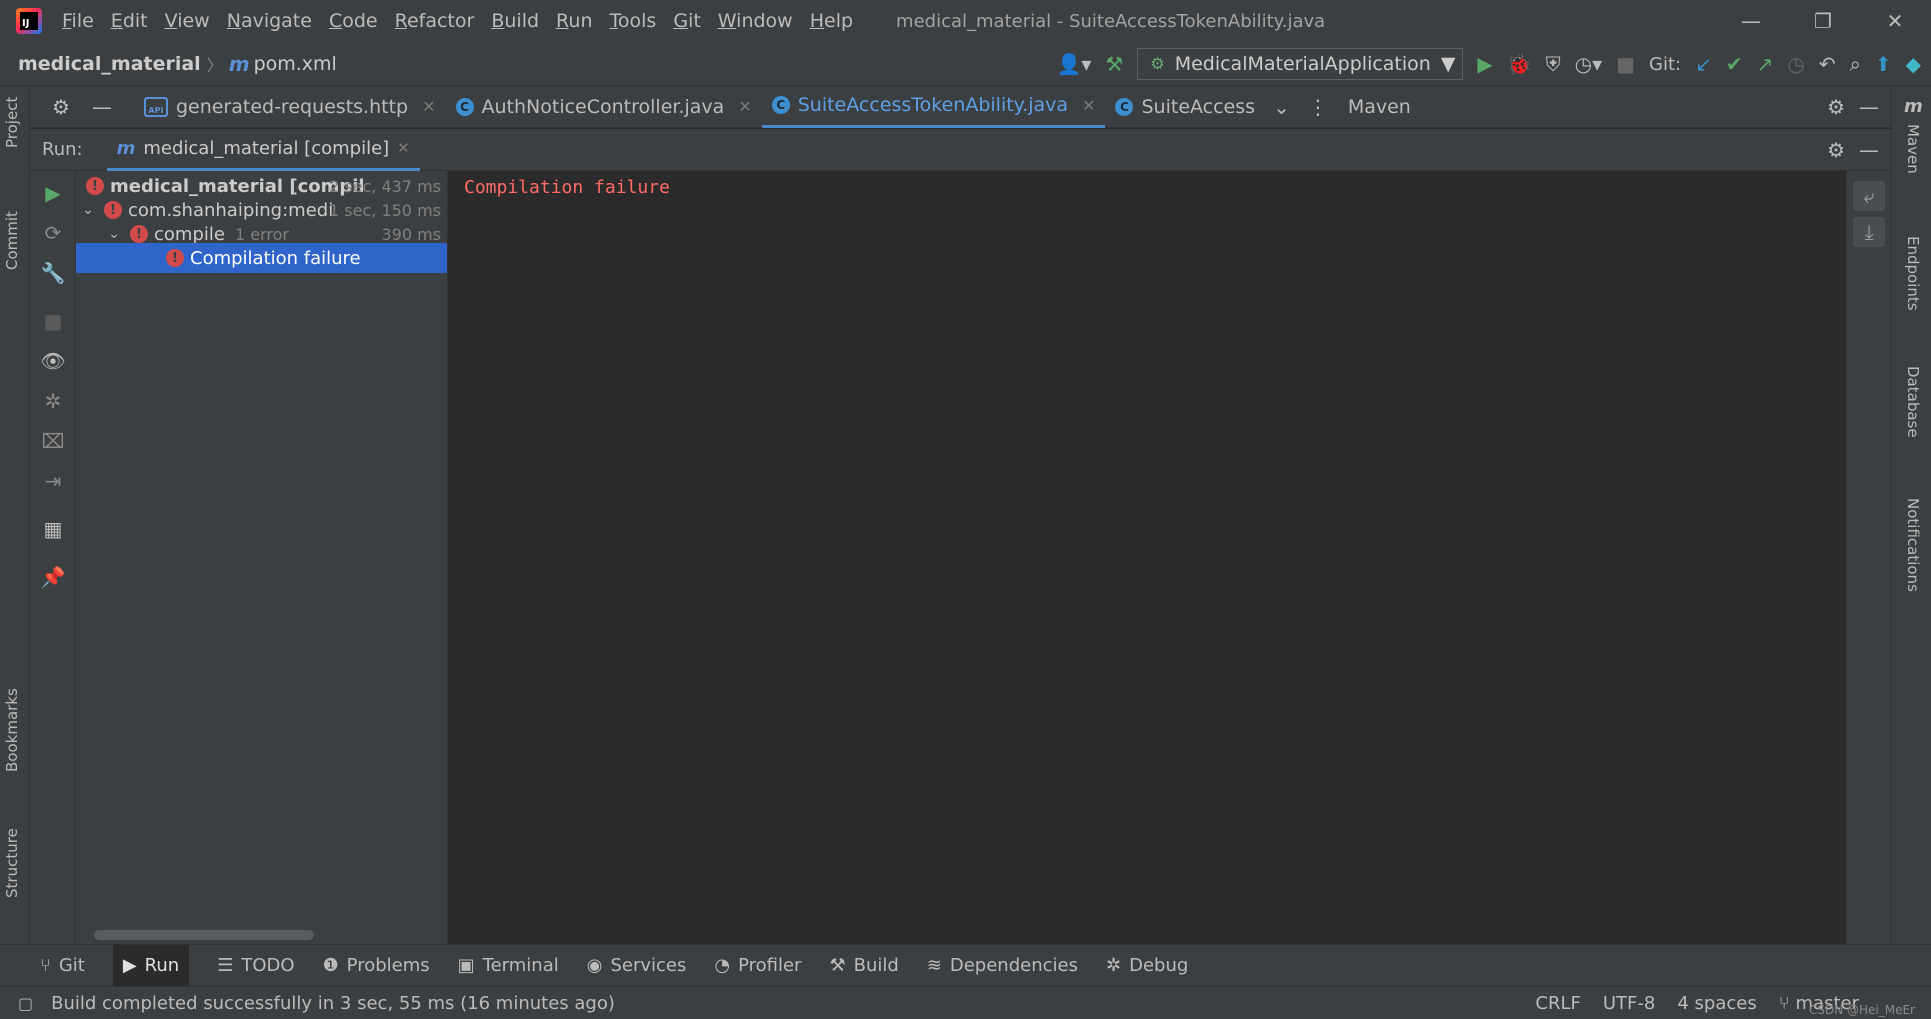 Image resolution: width=1931 pixels, height=1019 pixels. Describe the element at coordinates (1913, 64) in the screenshot. I see `code-with-me-icon: ◆` at that location.